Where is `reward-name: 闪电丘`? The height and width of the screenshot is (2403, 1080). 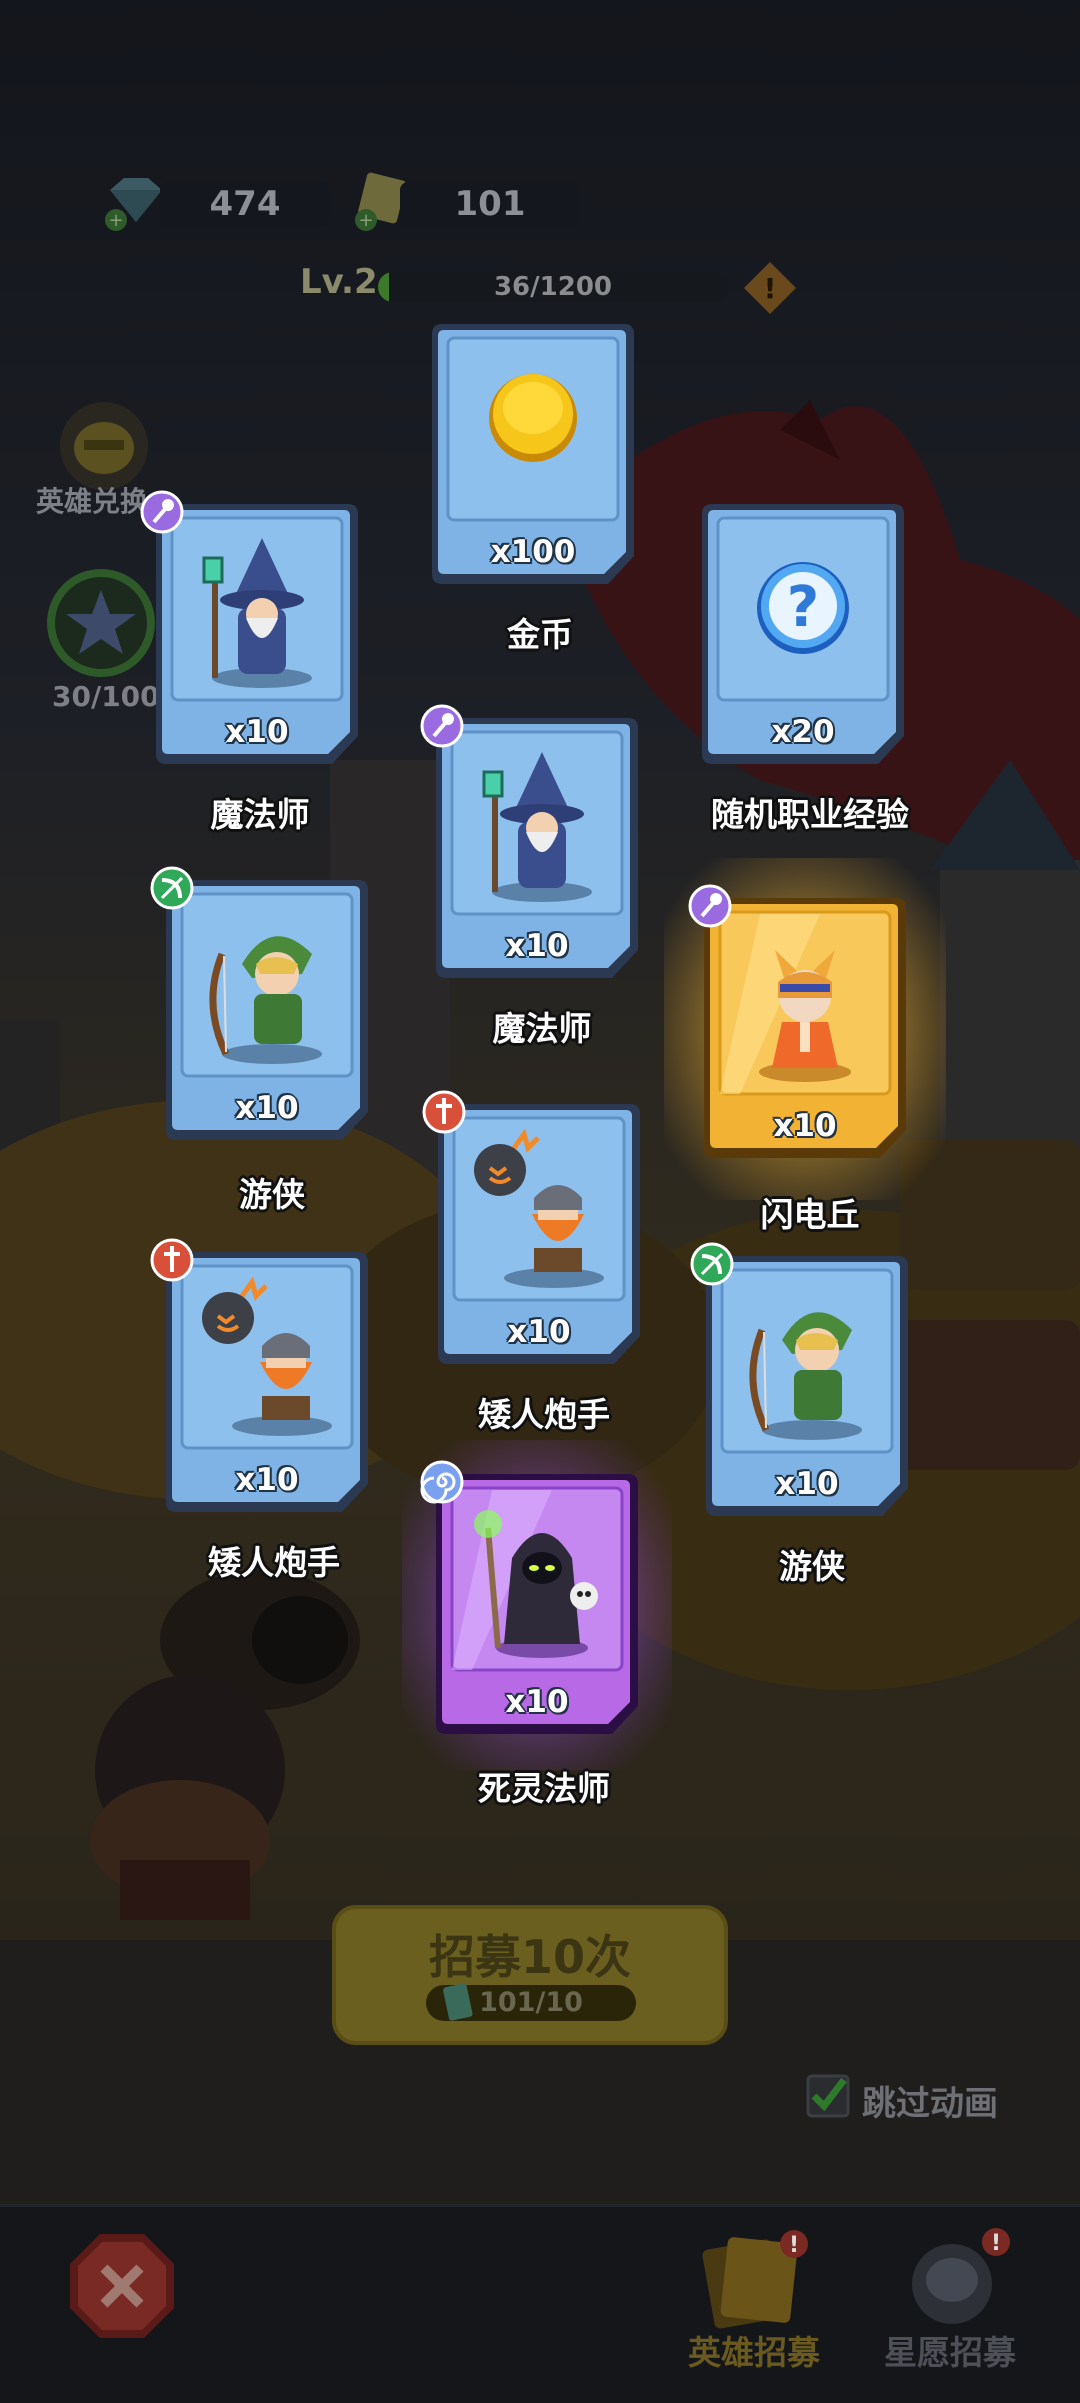 reward-name: 闪电丘 is located at coordinates (810, 1214).